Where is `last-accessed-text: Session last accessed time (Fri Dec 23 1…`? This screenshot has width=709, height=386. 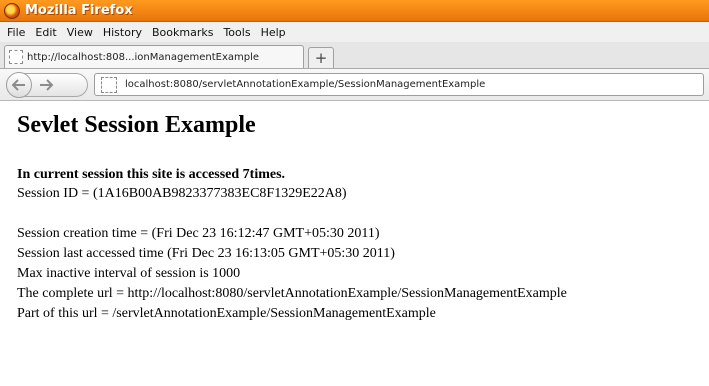
last-accessed-text: Session last accessed time (Fri Dec 23 1… is located at coordinates (206, 253).